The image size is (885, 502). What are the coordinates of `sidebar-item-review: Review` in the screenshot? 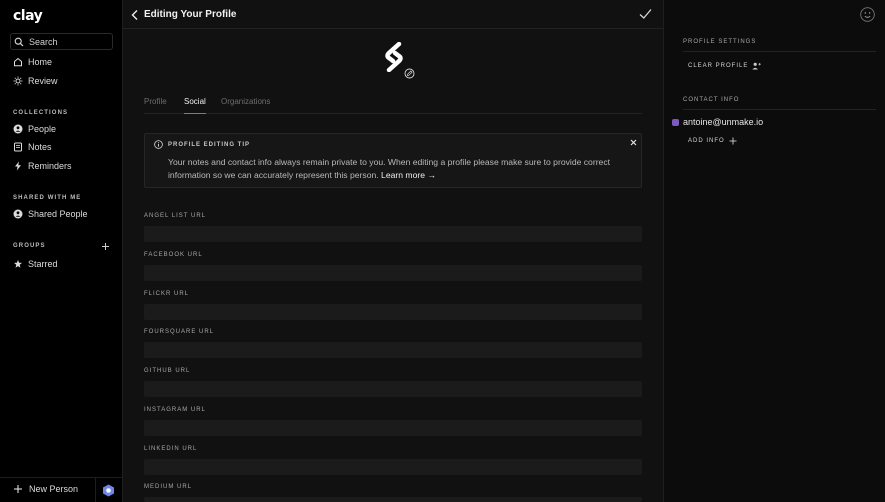 It's located at (35, 81).